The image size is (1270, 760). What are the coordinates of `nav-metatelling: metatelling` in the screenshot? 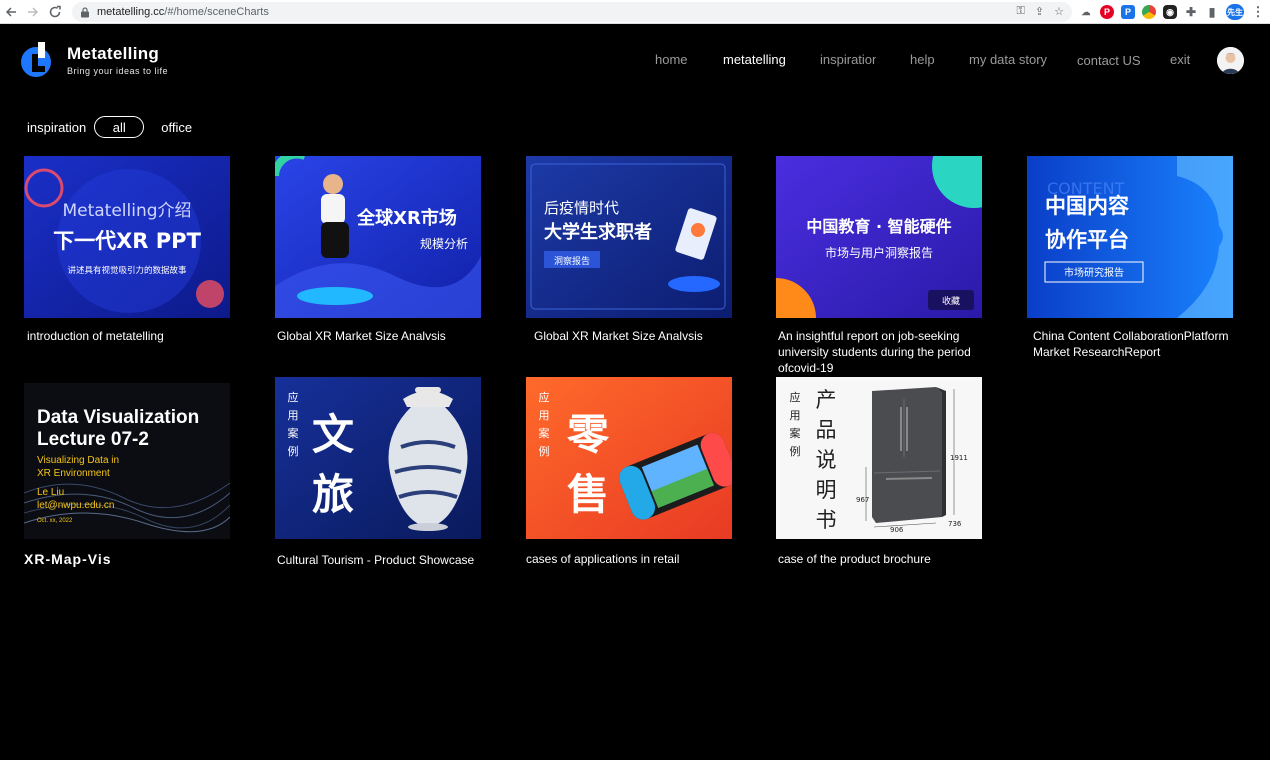 It's located at (754, 59).